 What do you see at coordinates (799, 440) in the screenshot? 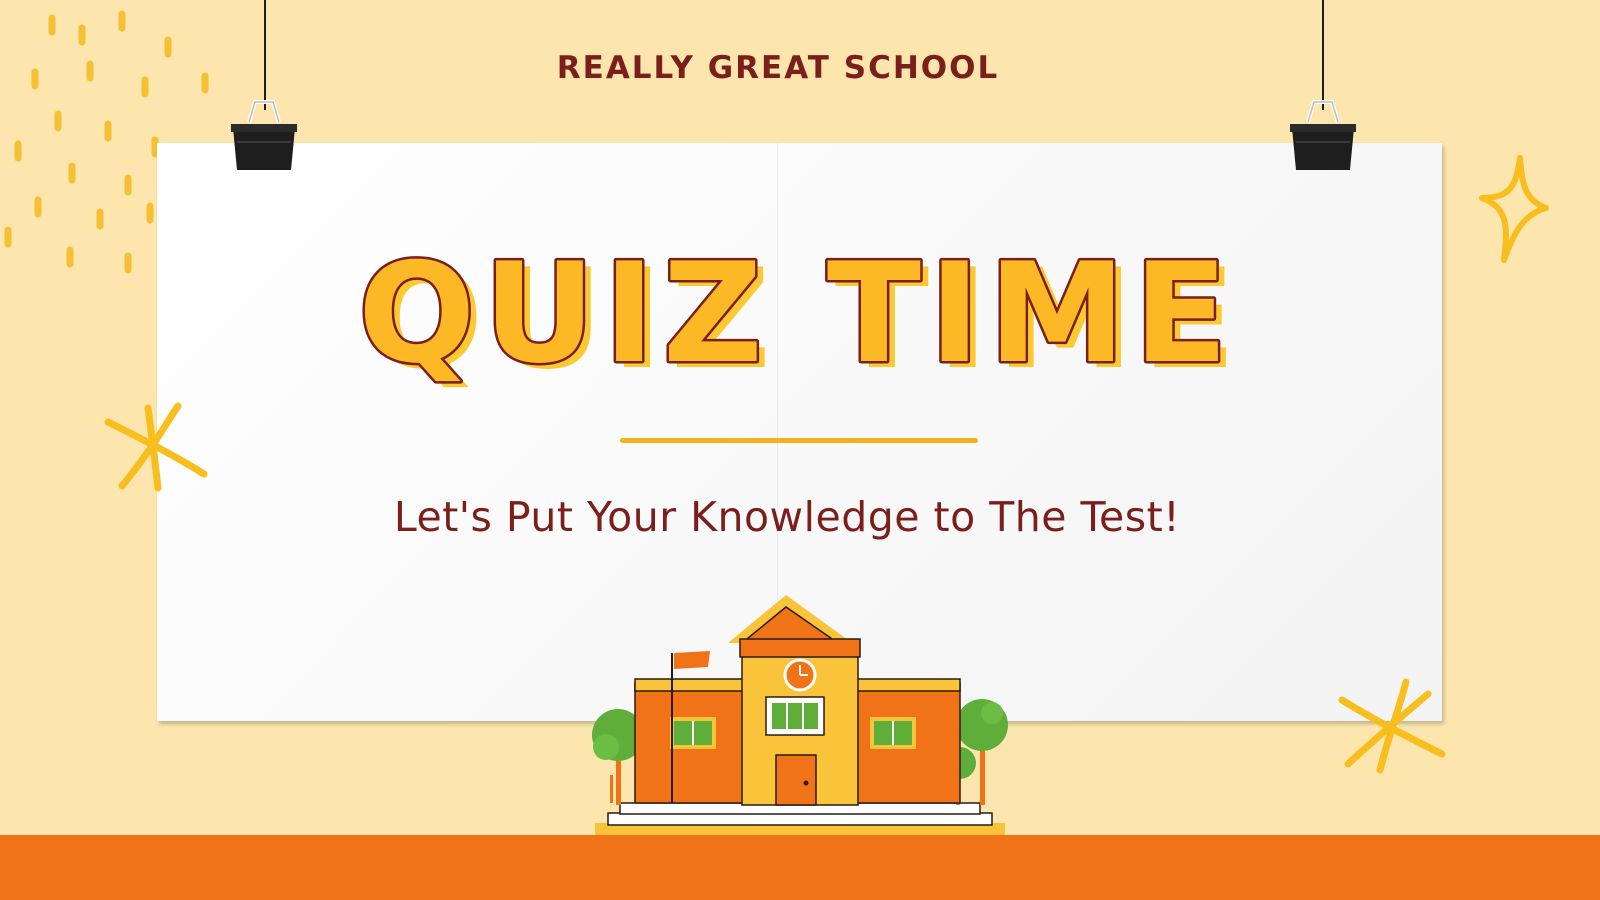
I see `headline-underline` at bounding box center [799, 440].